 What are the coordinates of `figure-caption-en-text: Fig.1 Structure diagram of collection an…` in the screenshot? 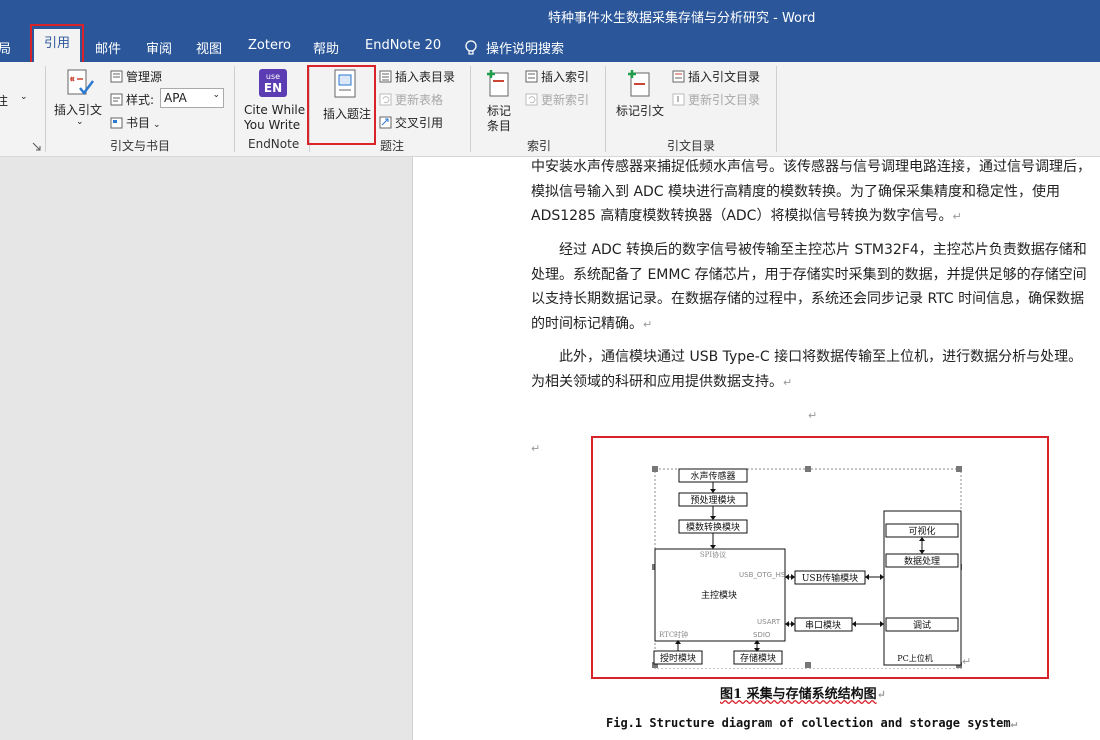 It's located at (808, 723).